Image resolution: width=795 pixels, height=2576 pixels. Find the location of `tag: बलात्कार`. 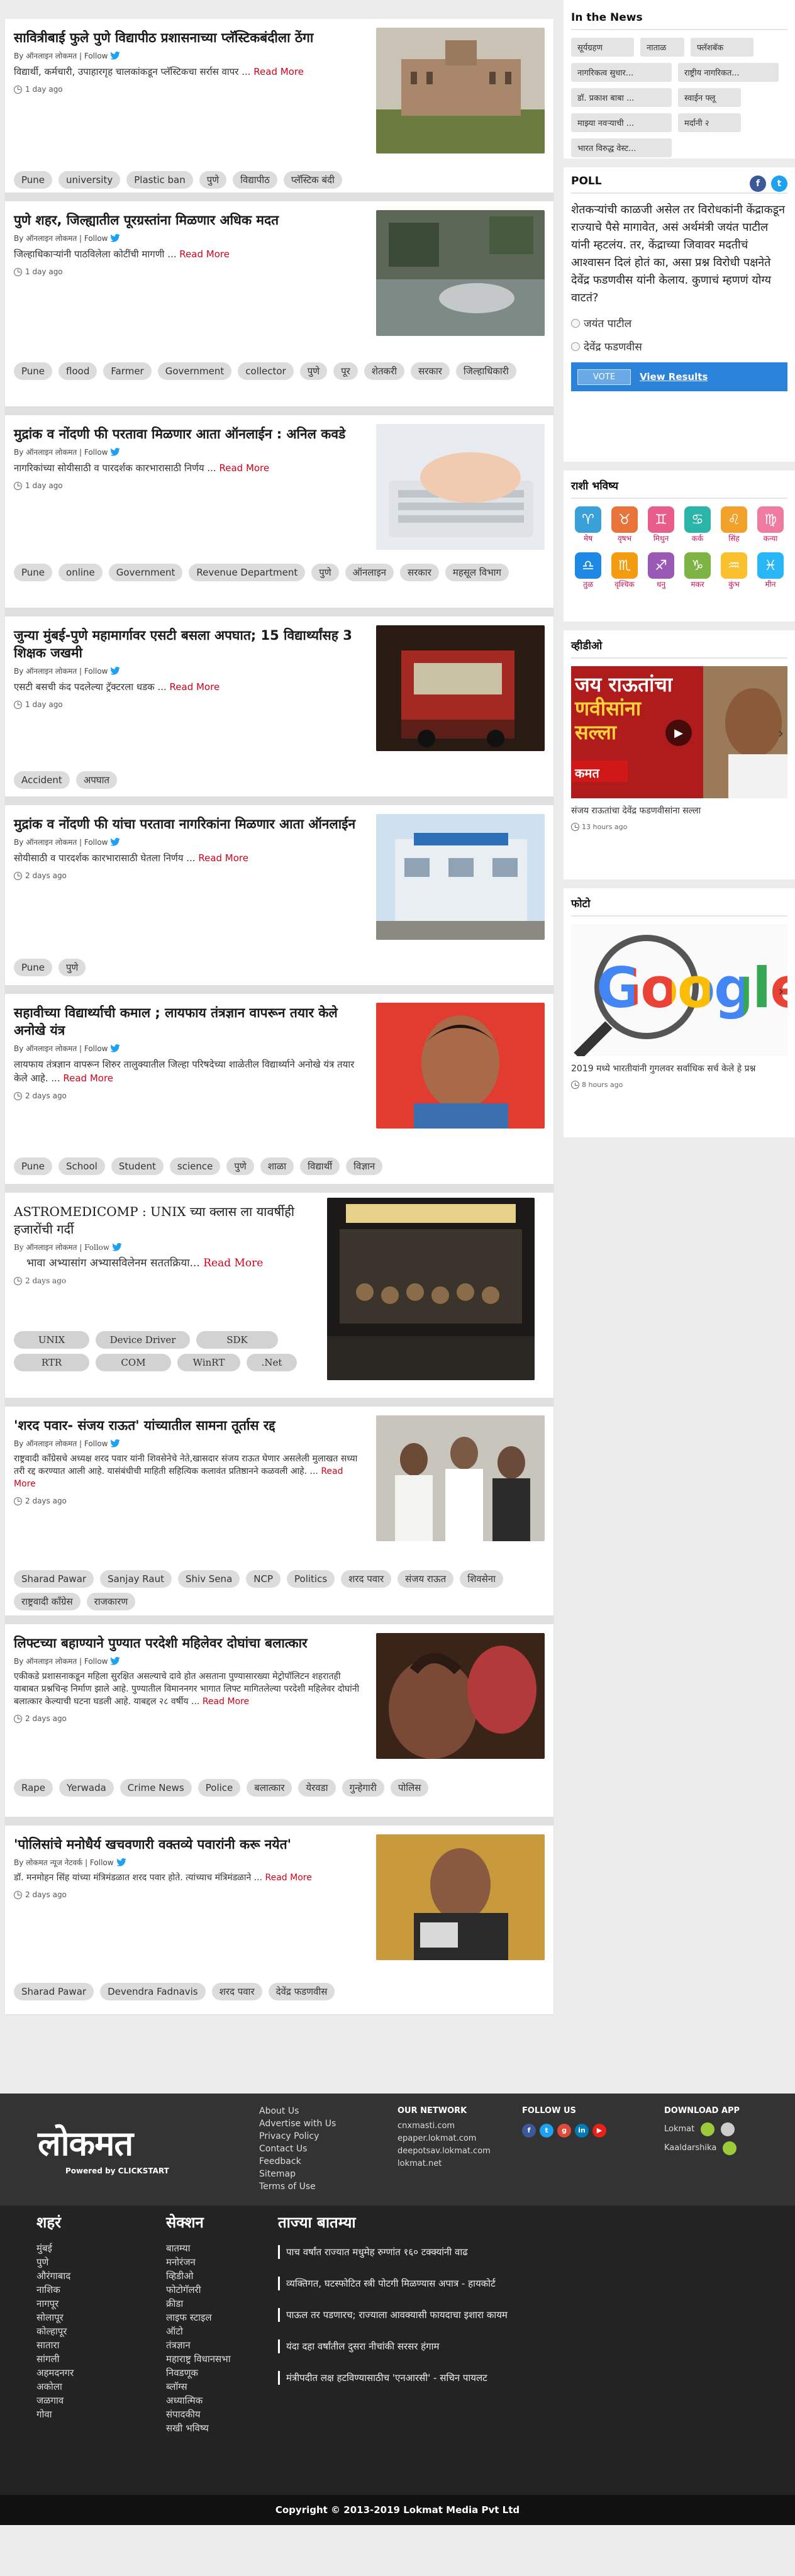

tag: बलात्कार is located at coordinates (270, 1788).